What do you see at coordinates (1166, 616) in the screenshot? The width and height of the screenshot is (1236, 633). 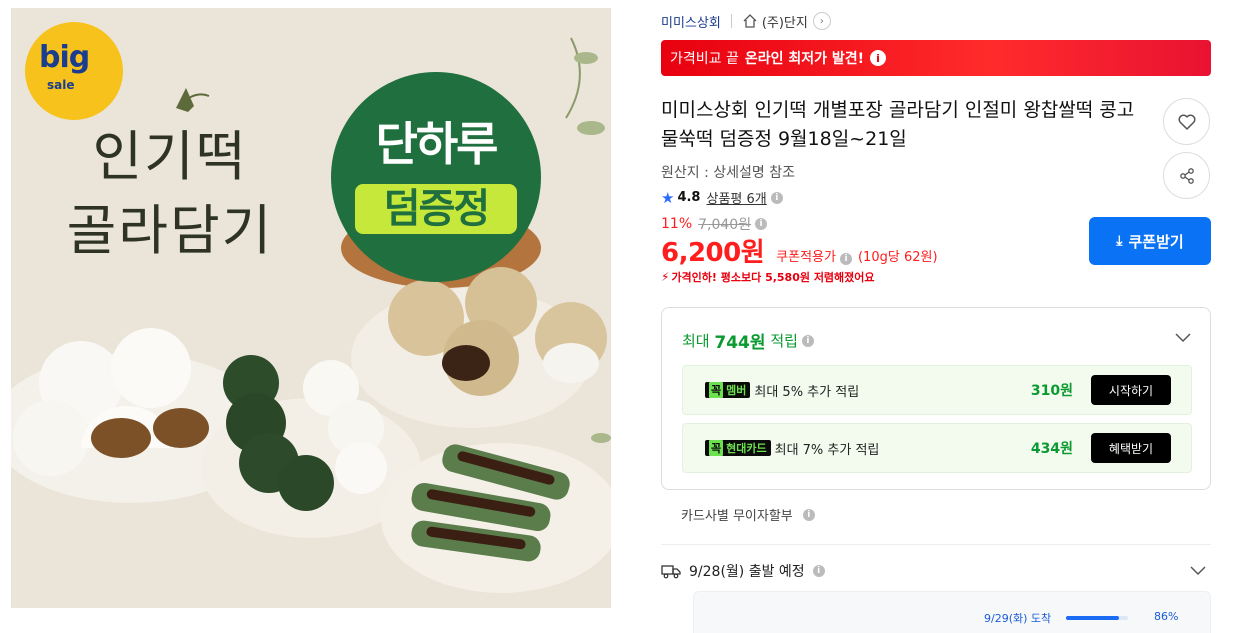 I see `arrival-percent: 86%` at bounding box center [1166, 616].